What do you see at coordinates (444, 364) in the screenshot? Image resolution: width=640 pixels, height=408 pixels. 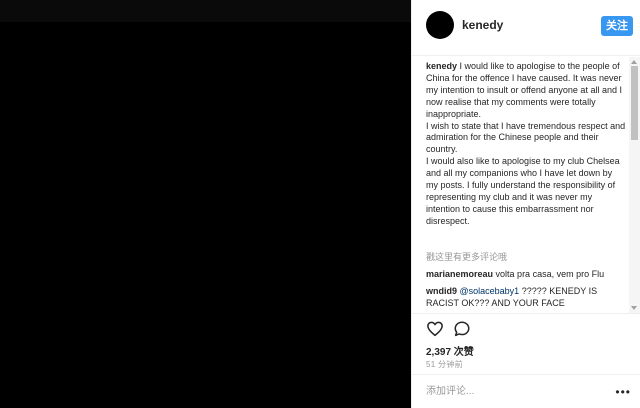 I see `post-timestamp: 51 分钟前` at bounding box center [444, 364].